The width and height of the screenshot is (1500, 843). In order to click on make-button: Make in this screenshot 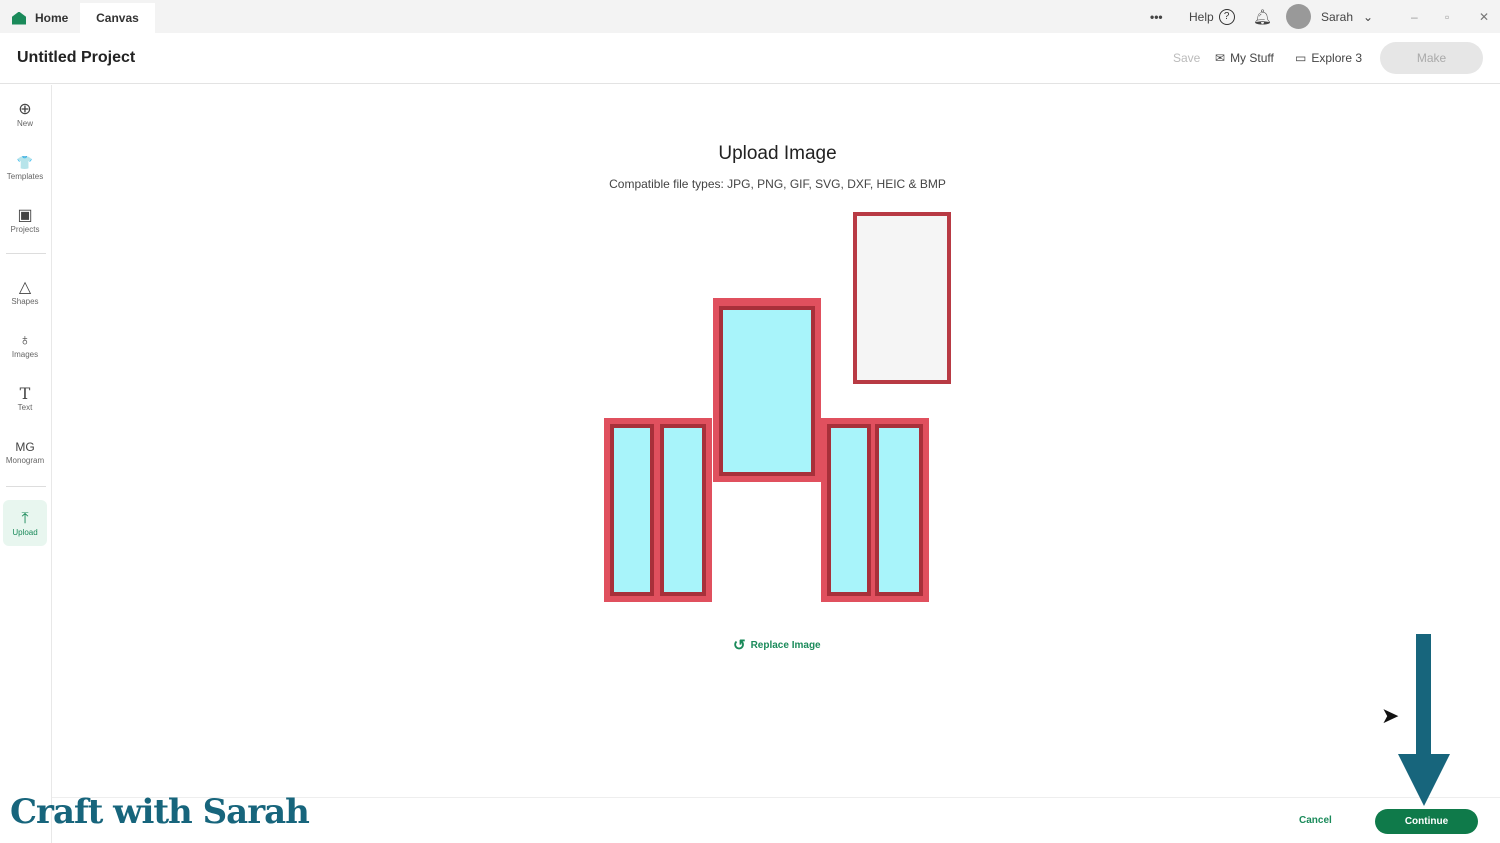, I will do `click(1431, 58)`.